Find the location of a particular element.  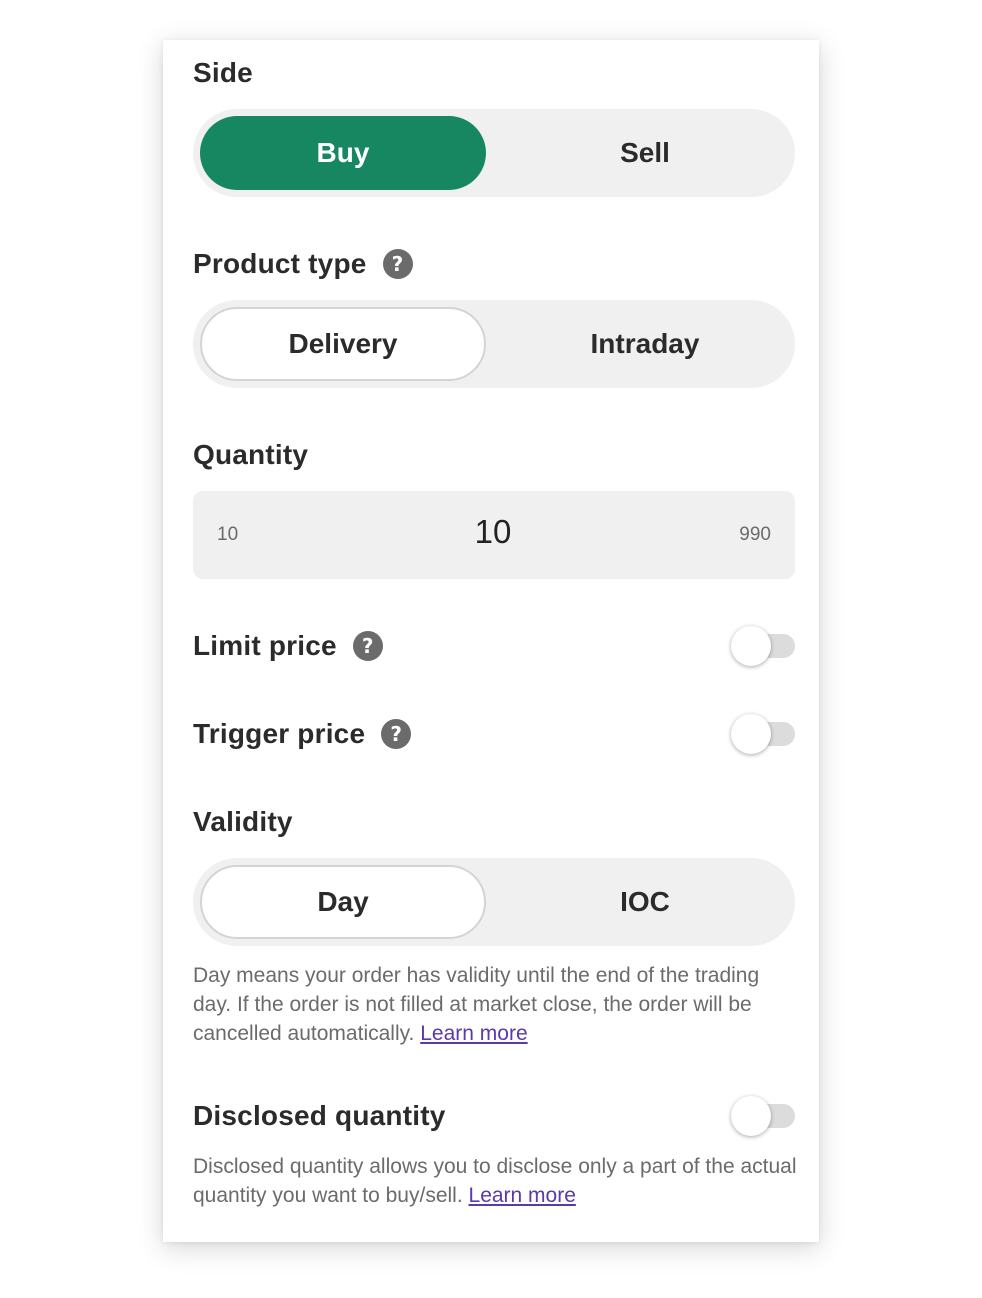

quantity-max: 990 is located at coordinates (755, 534).